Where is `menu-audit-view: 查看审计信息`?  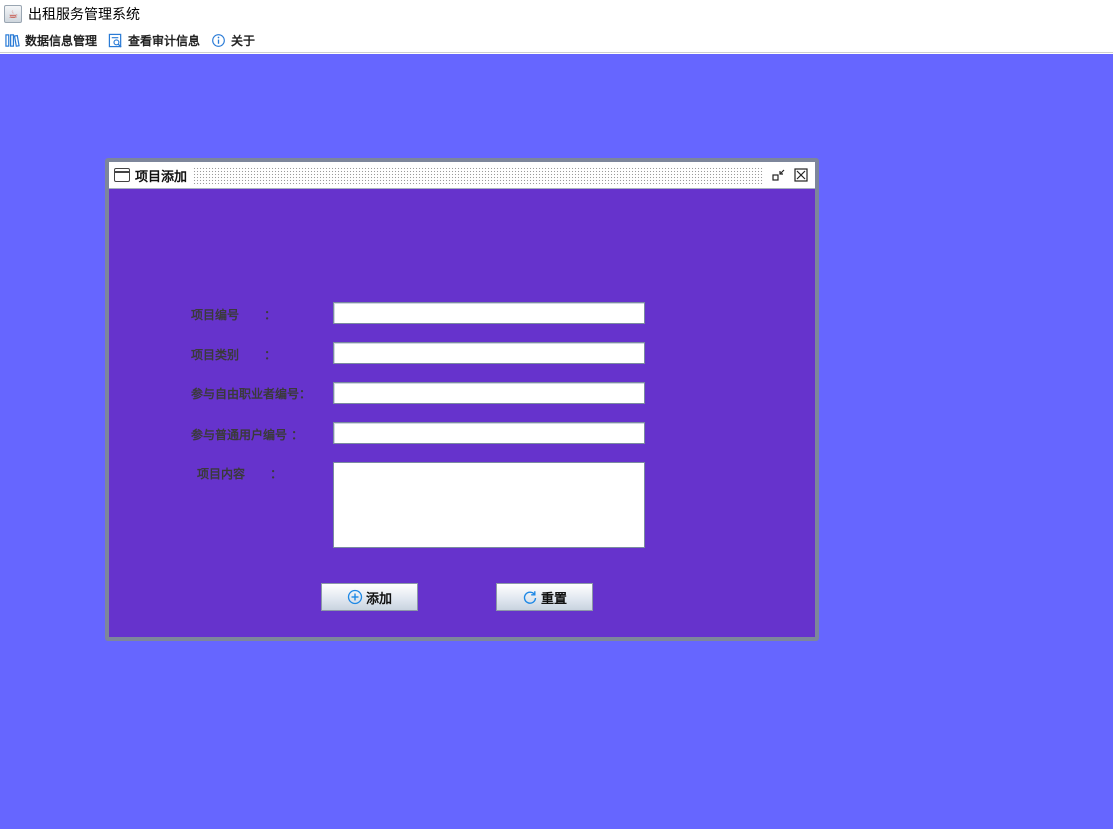 menu-audit-view: 查看审计信息 is located at coordinates (154, 40).